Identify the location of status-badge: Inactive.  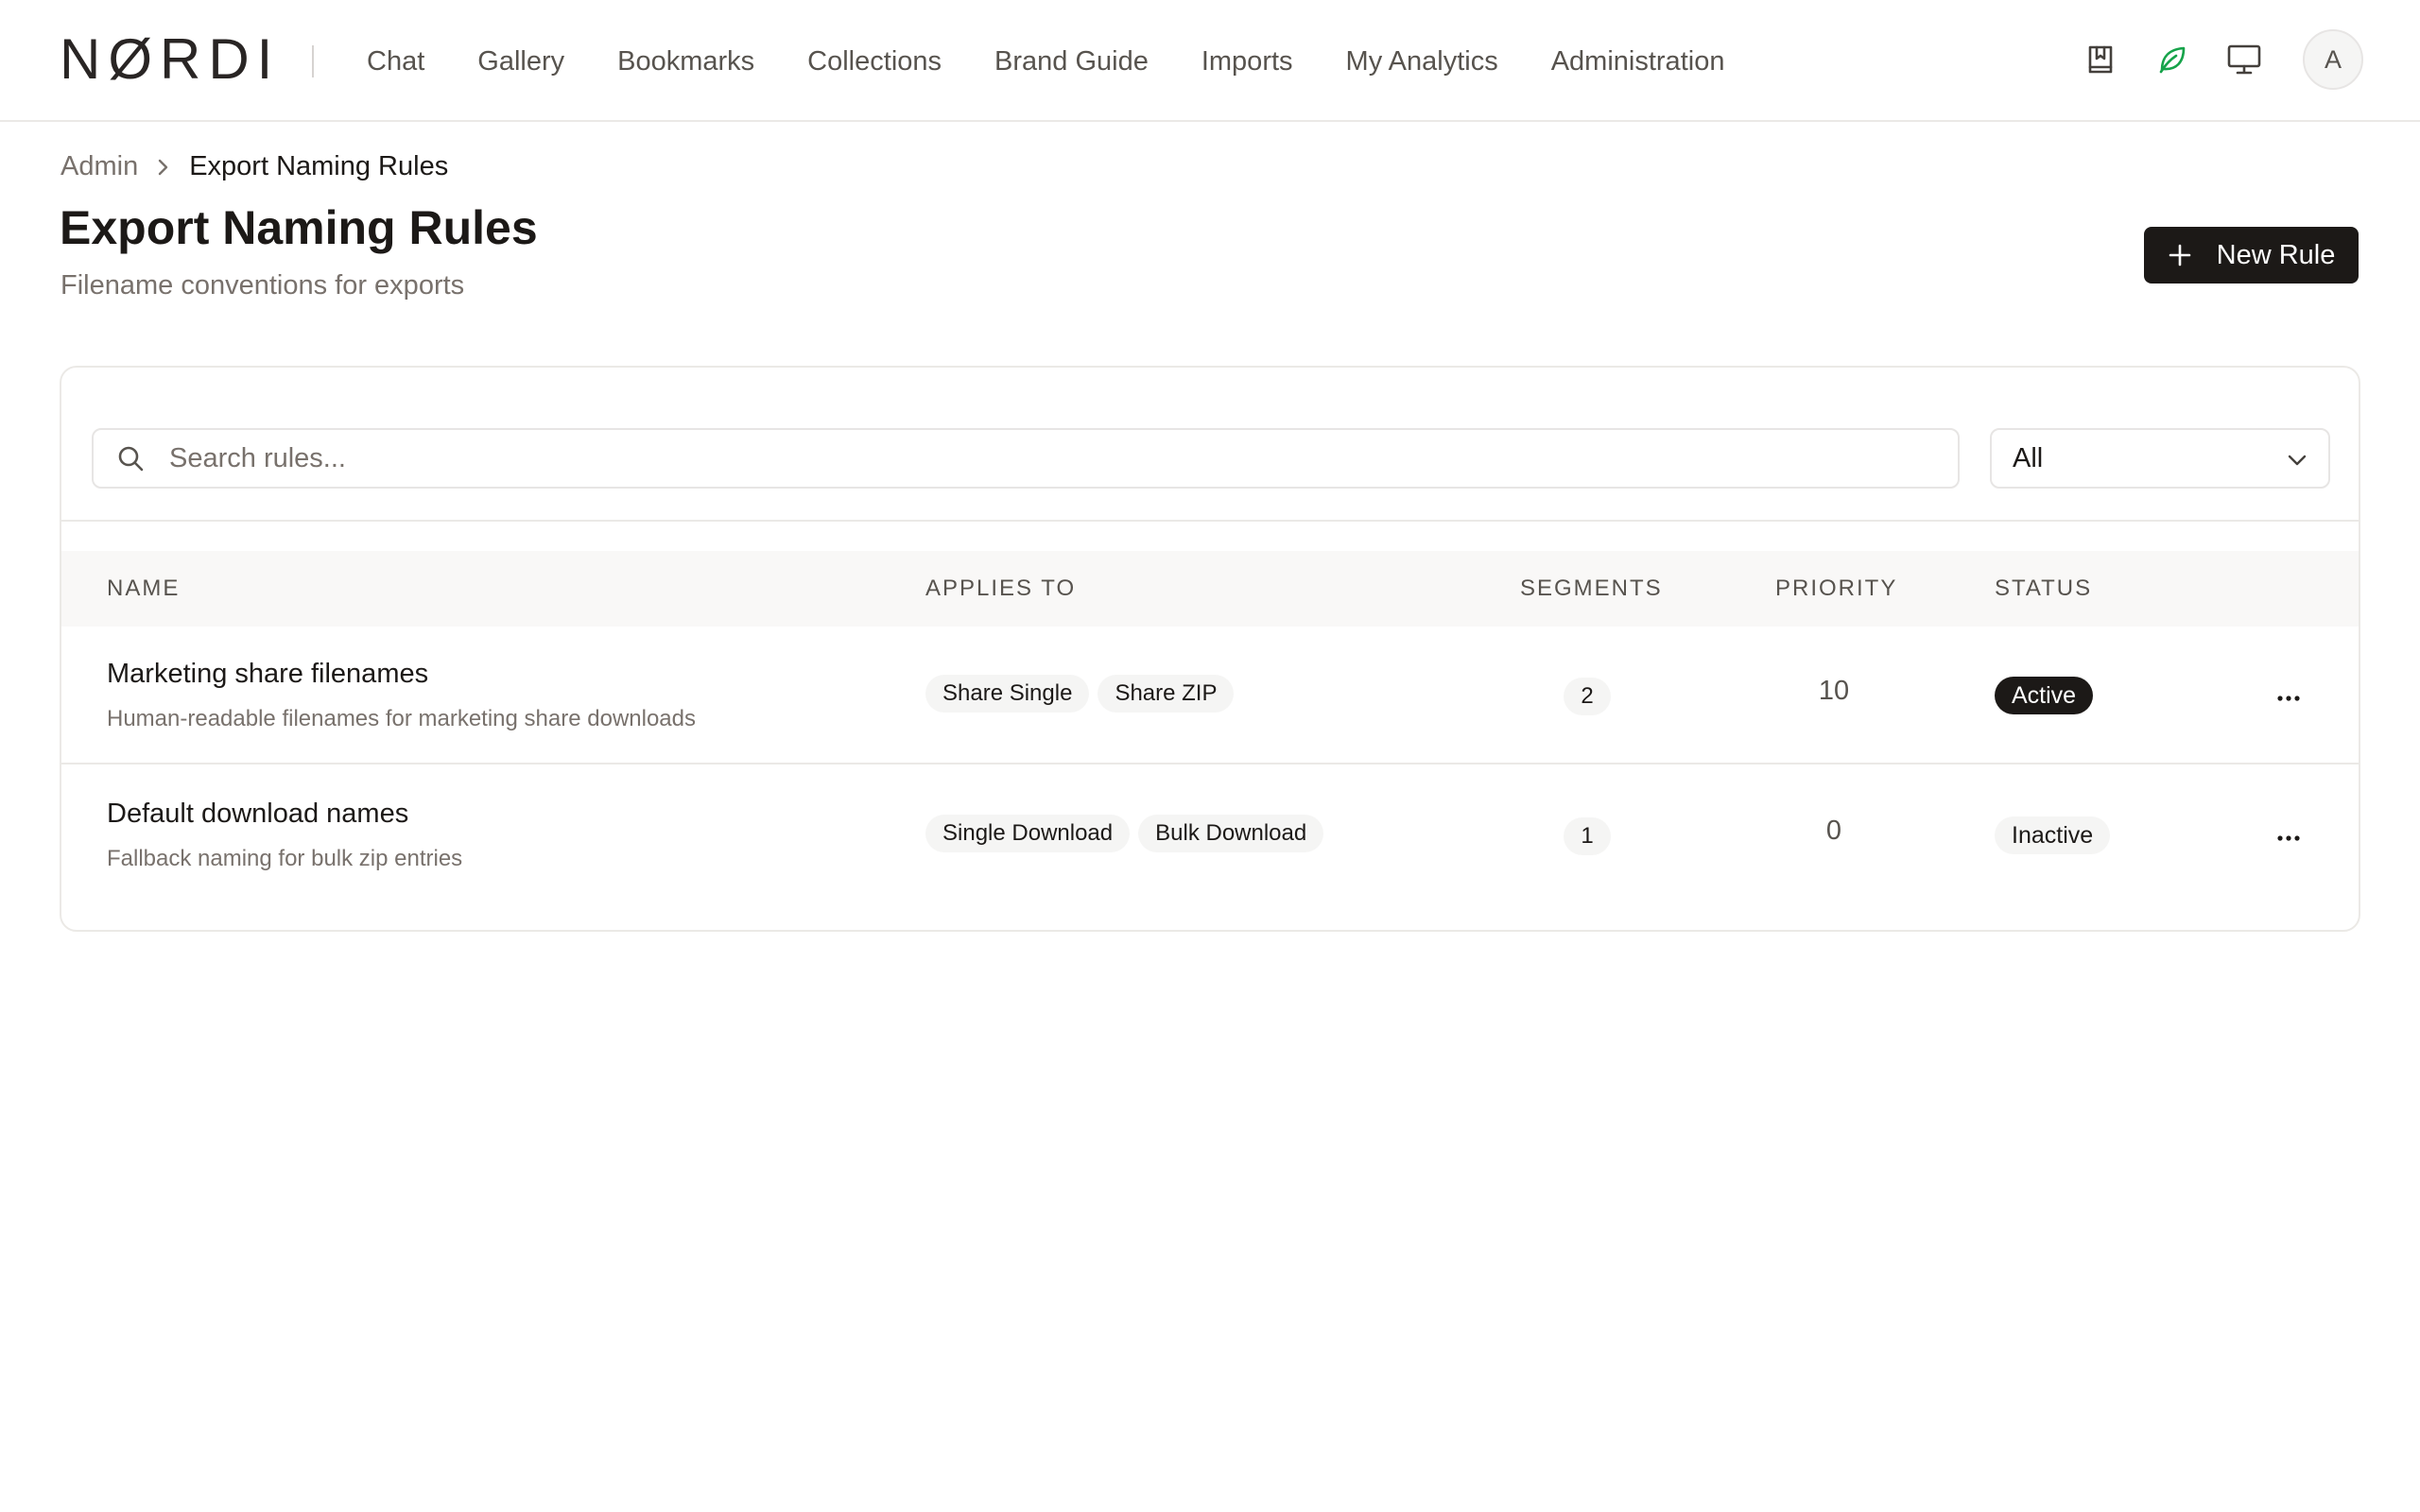
(2053, 835).